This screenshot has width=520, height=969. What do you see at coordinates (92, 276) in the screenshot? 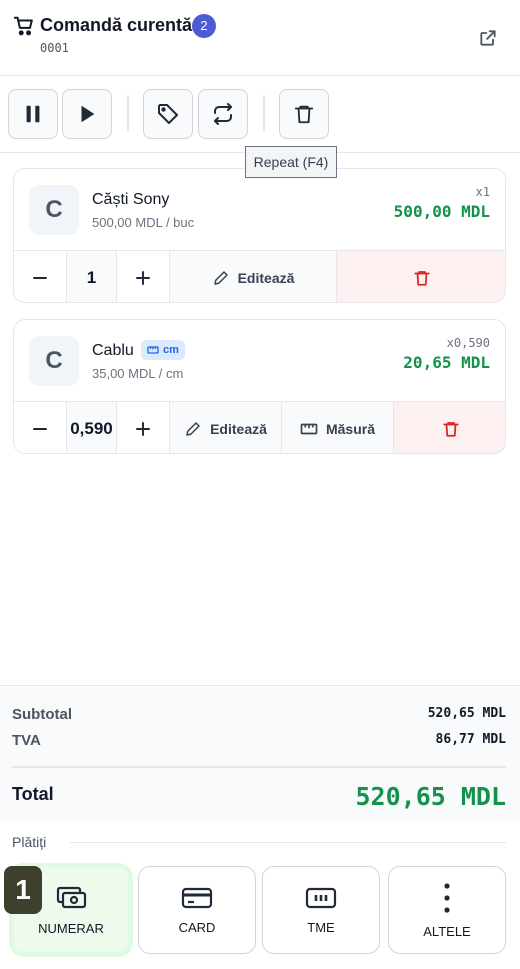
I see `quantity-value: 1` at bounding box center [92, 276].